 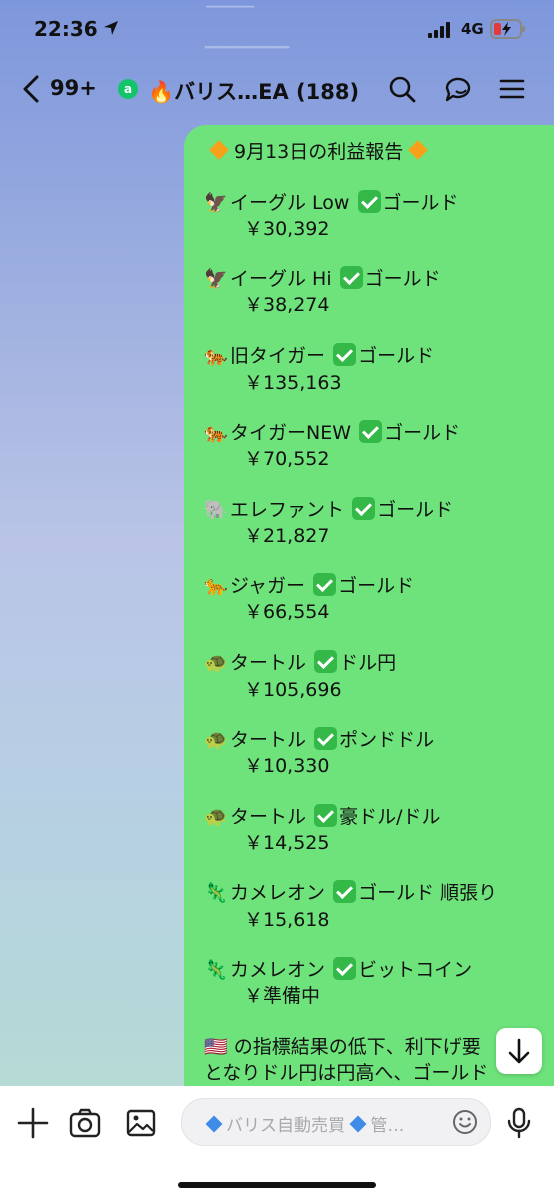 I want to click on list-item: 🦅 イーグル Hi ゴールド, so click(x=322, y=277).